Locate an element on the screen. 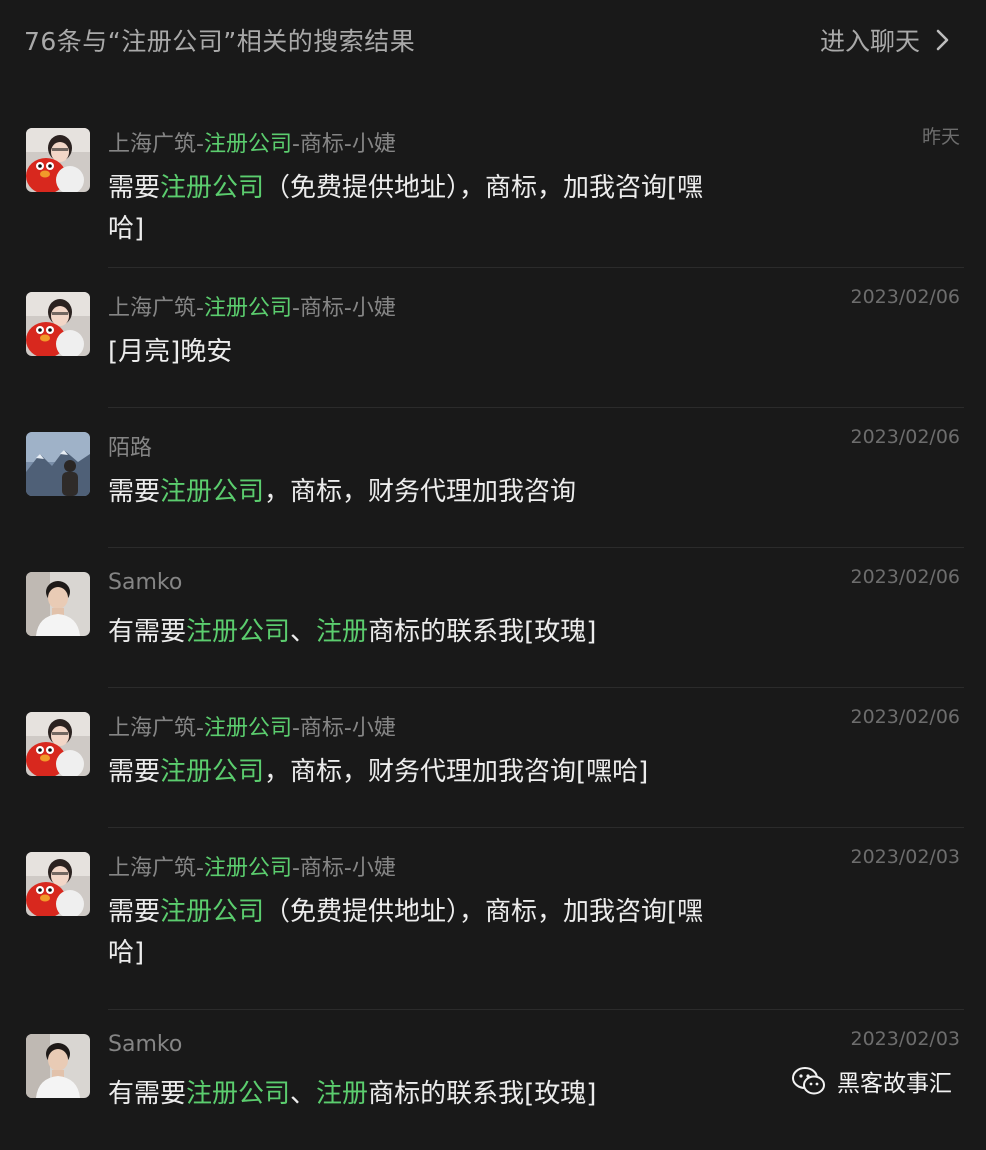 The image size is (986, 1150). enter-chat-button: 进入聊天 is located at coordinates (886, 40).